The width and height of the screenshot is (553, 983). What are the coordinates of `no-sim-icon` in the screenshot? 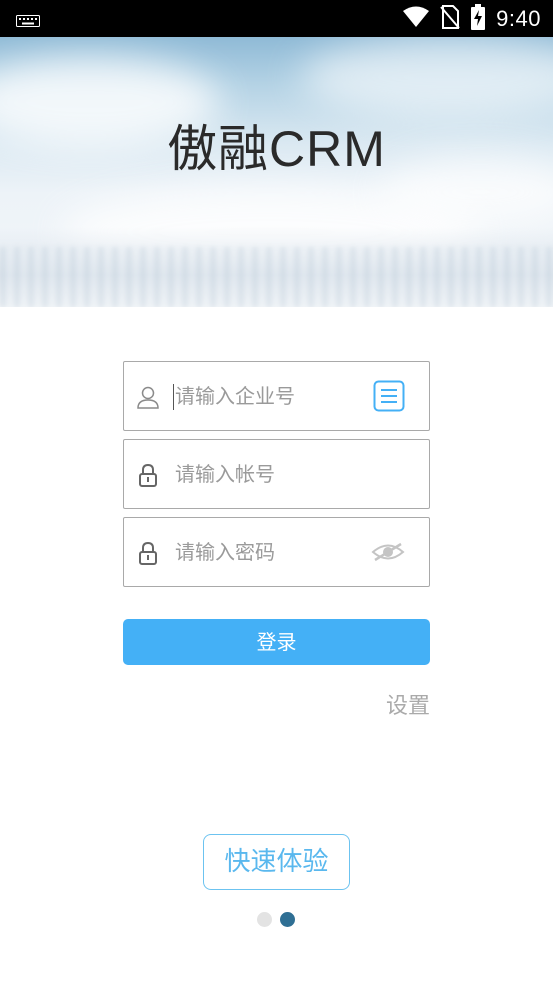 It's located at (450, 18).